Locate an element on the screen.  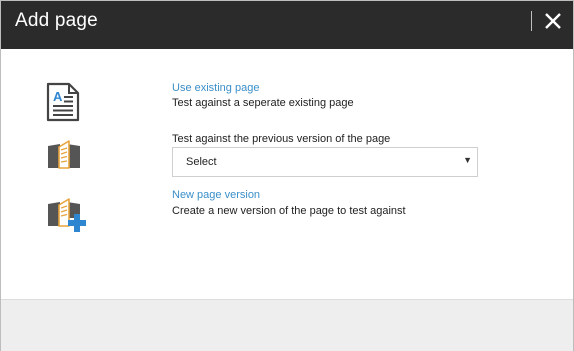
book-icon is located at coordinates (64, 156).